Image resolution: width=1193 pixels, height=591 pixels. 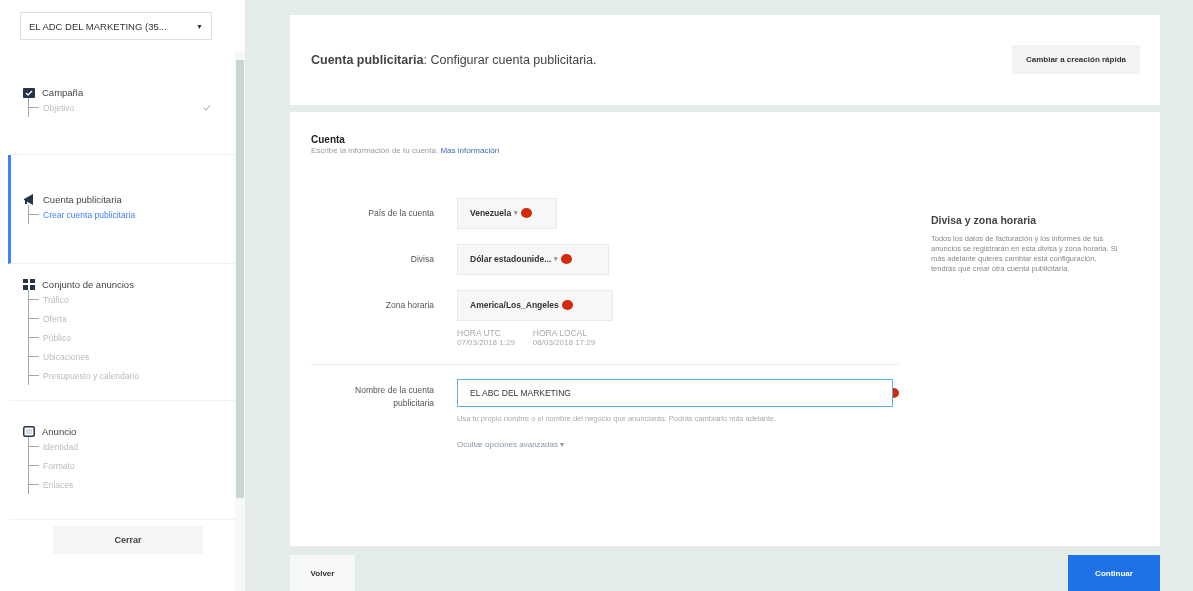 I want to click on page-title: Cuenta publicitaria: Configurar cuenta publicitaria., so click(x=454, y=59).